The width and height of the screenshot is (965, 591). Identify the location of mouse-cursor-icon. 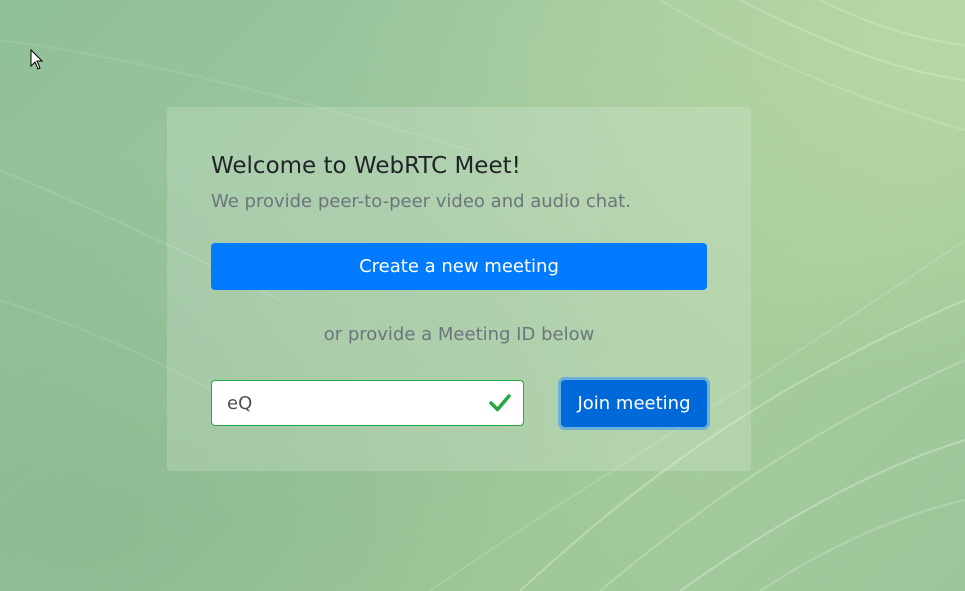
(37, 59).